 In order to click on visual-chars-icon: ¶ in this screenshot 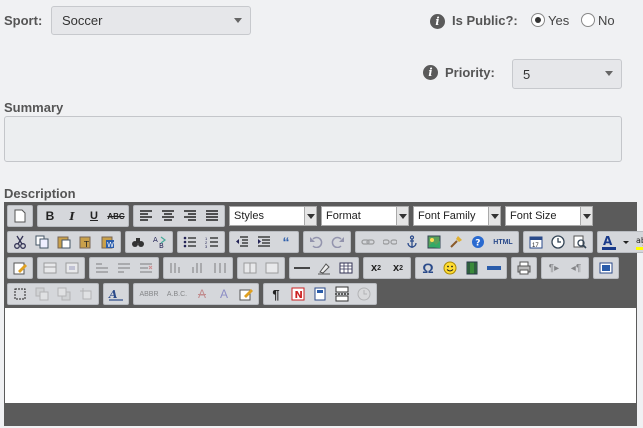, I will do `click(276, 294)`.